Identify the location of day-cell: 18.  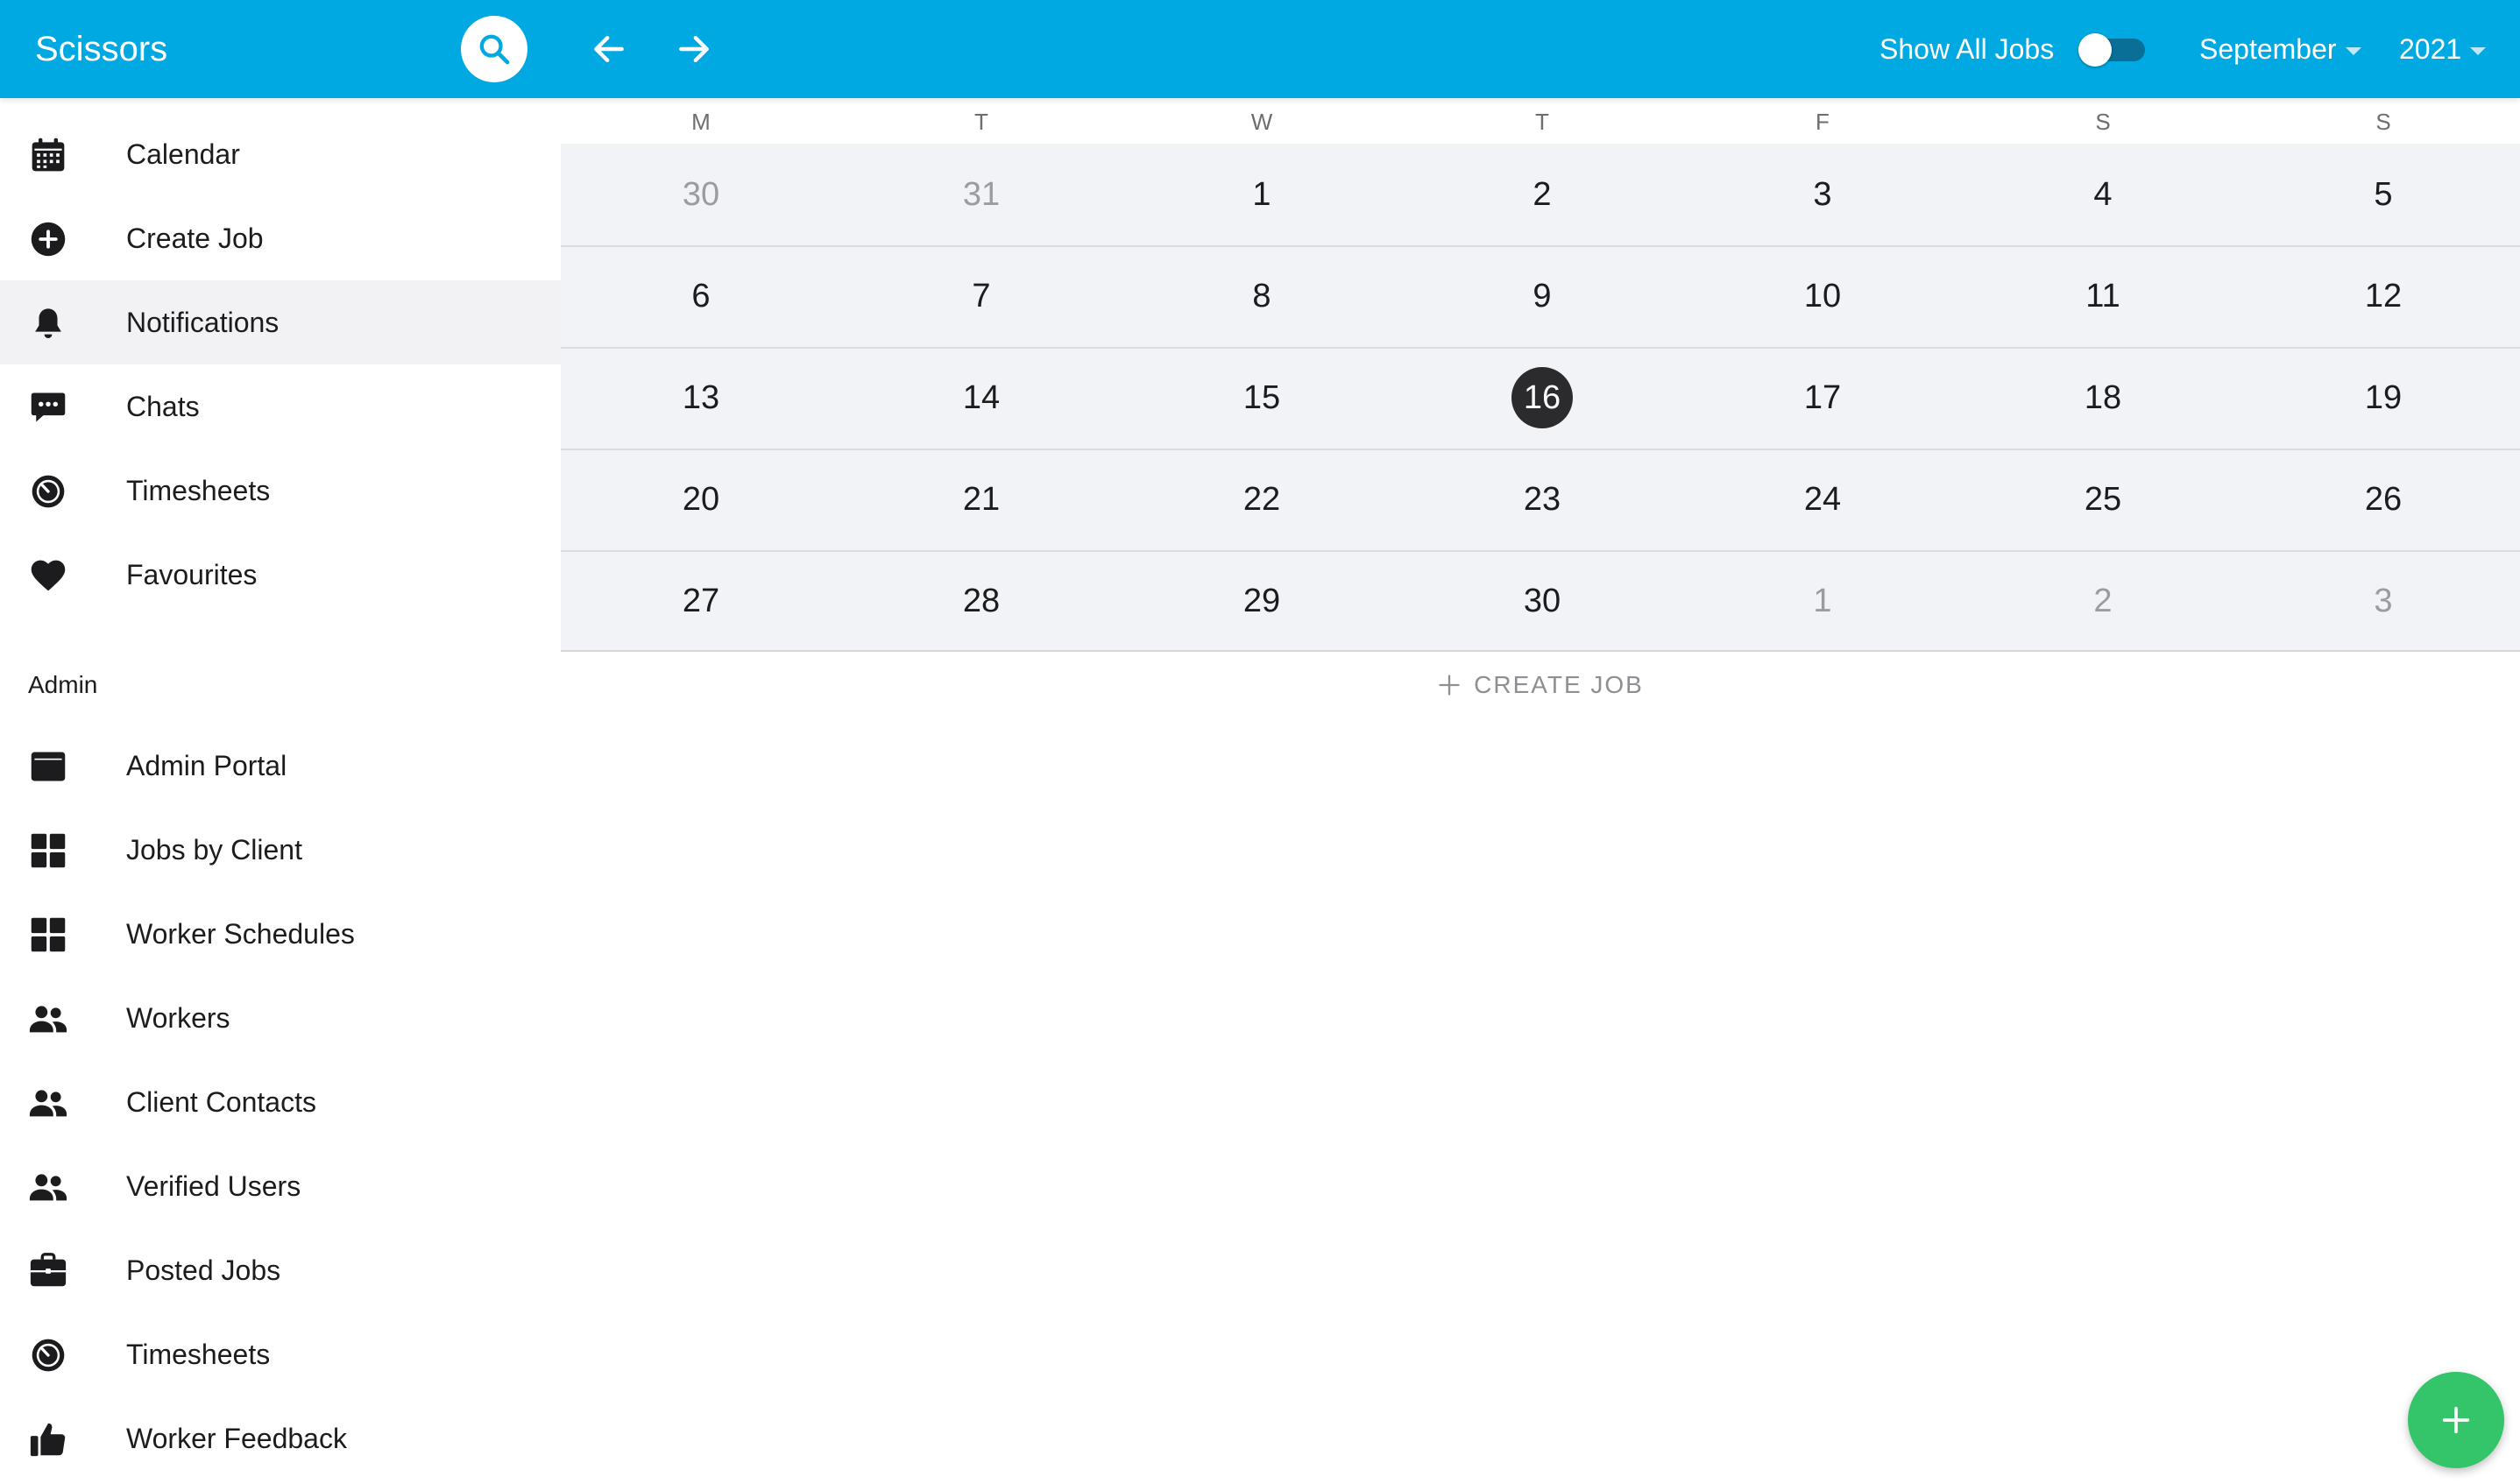
(2103, 398).